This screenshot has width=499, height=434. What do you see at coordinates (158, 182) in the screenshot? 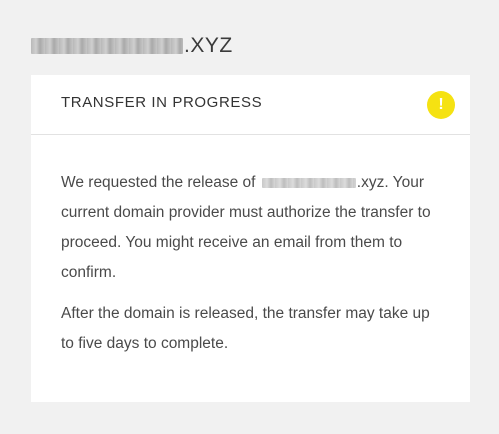
I see `paragraph1-lead: We requested the release of` at bounding box center [158, 182].